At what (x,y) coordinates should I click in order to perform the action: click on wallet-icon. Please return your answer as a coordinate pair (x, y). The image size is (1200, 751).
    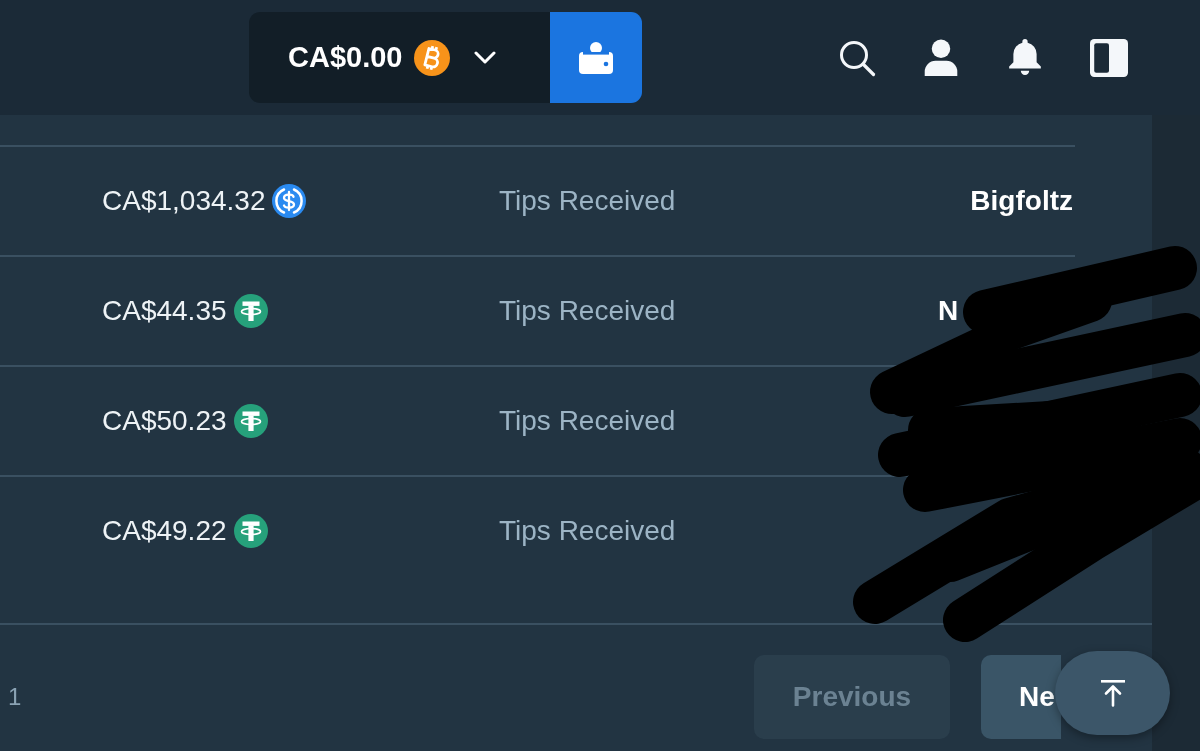
    Looking at the image, I should click on (596, 57).